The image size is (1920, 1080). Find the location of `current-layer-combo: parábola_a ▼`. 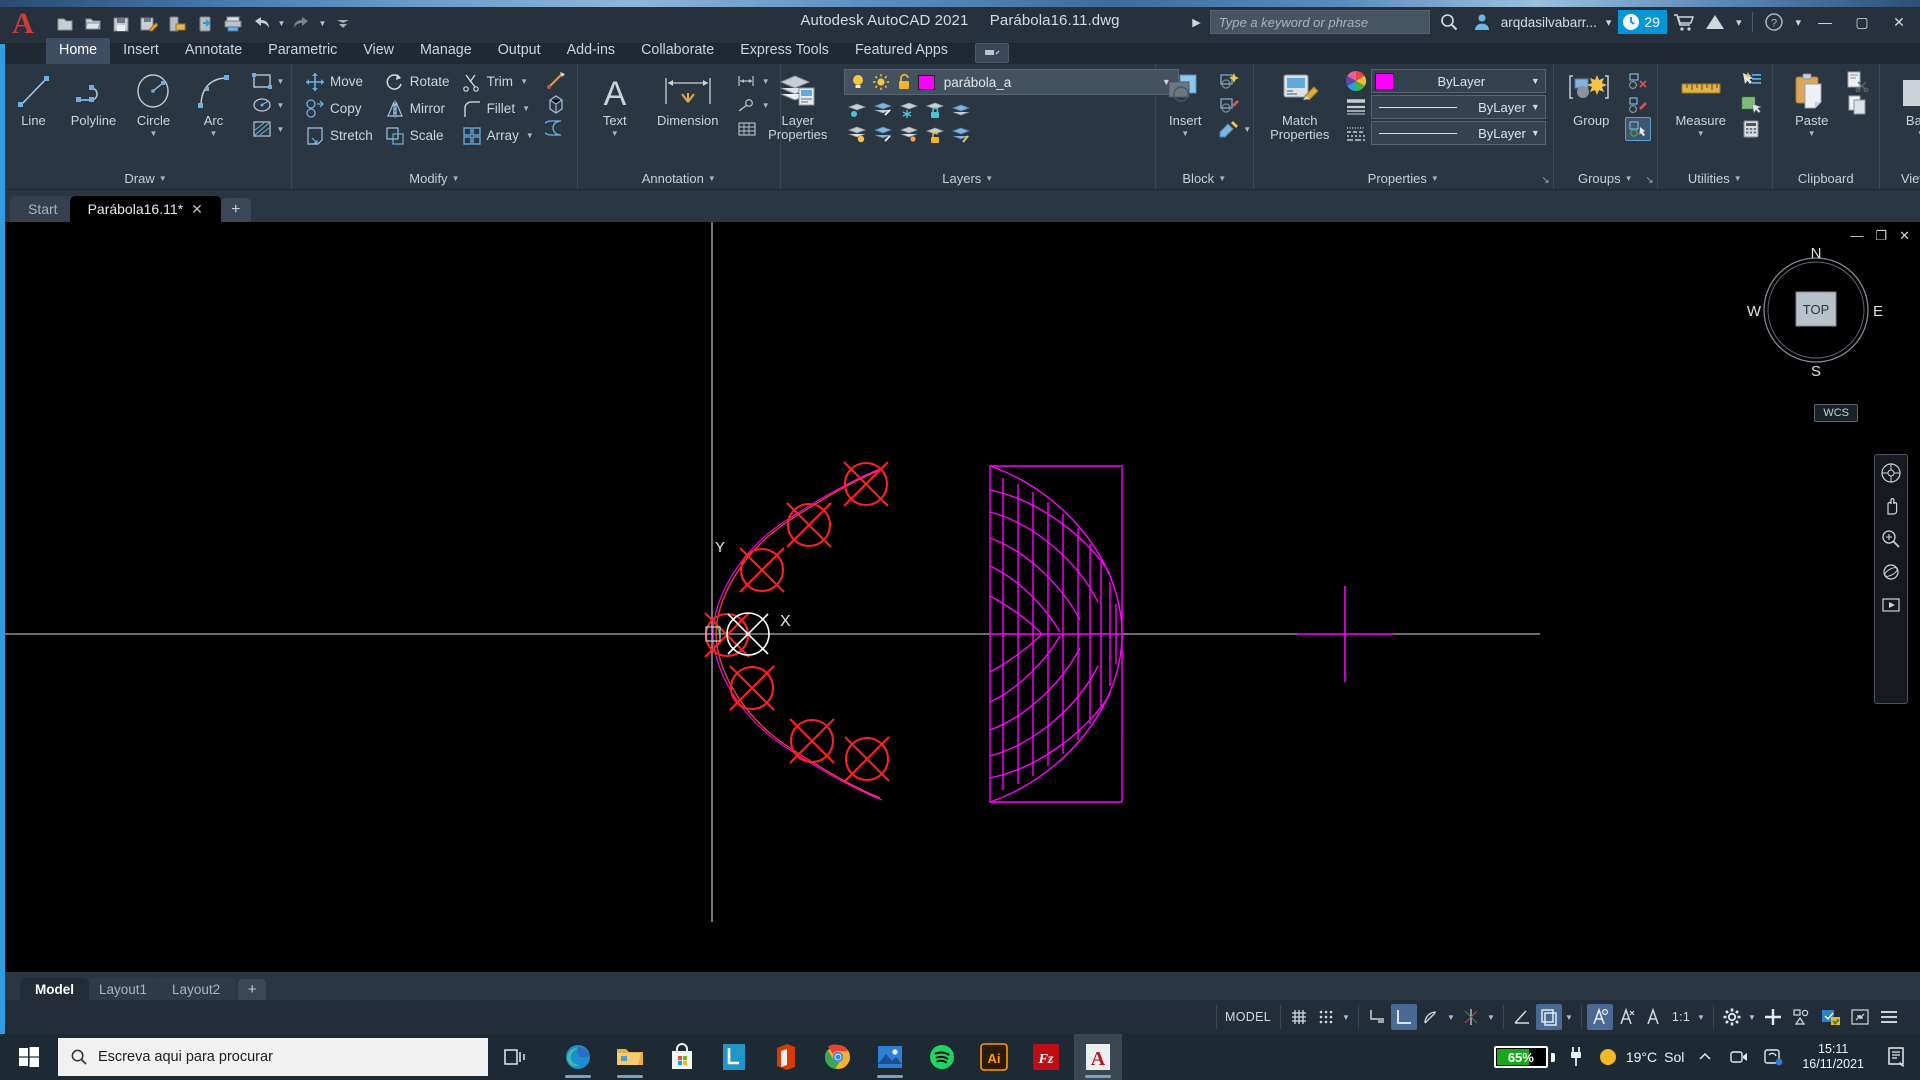

current-layer-combo: parábola_a ▼ is located at coordinates (1011, 82).